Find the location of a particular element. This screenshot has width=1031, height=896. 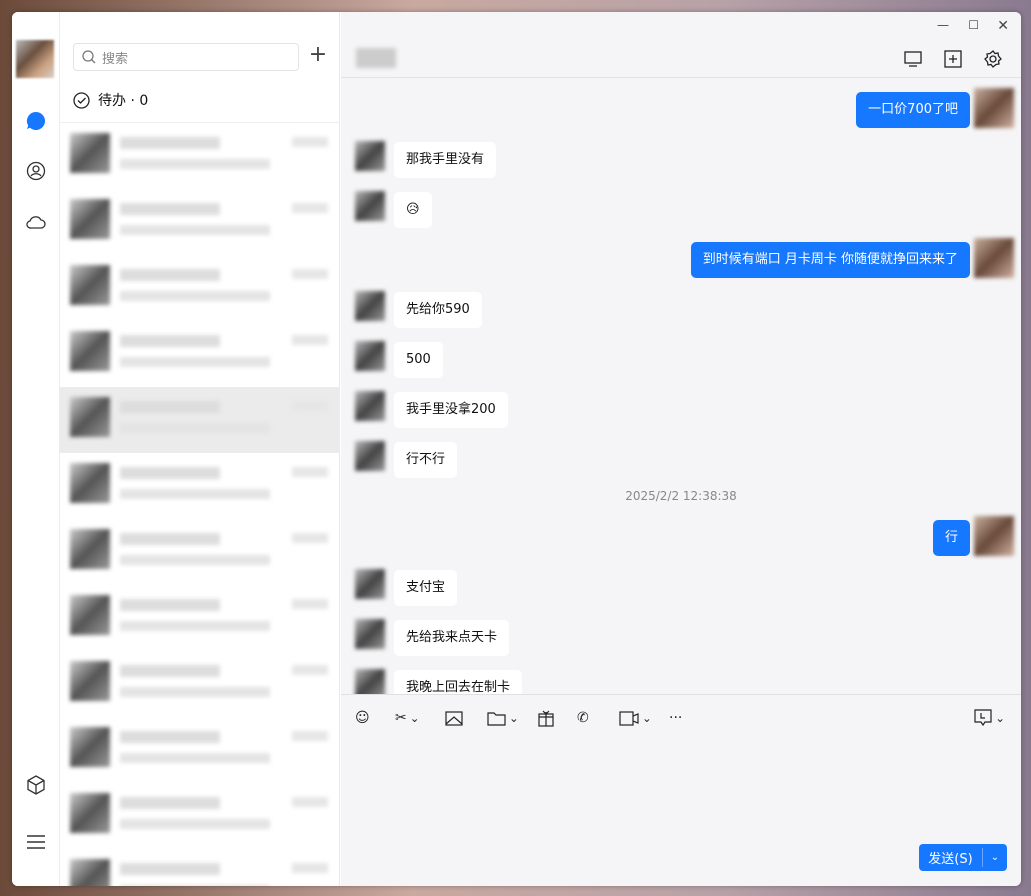

message-bubble: 😥 is located at coordinates (413, 210).